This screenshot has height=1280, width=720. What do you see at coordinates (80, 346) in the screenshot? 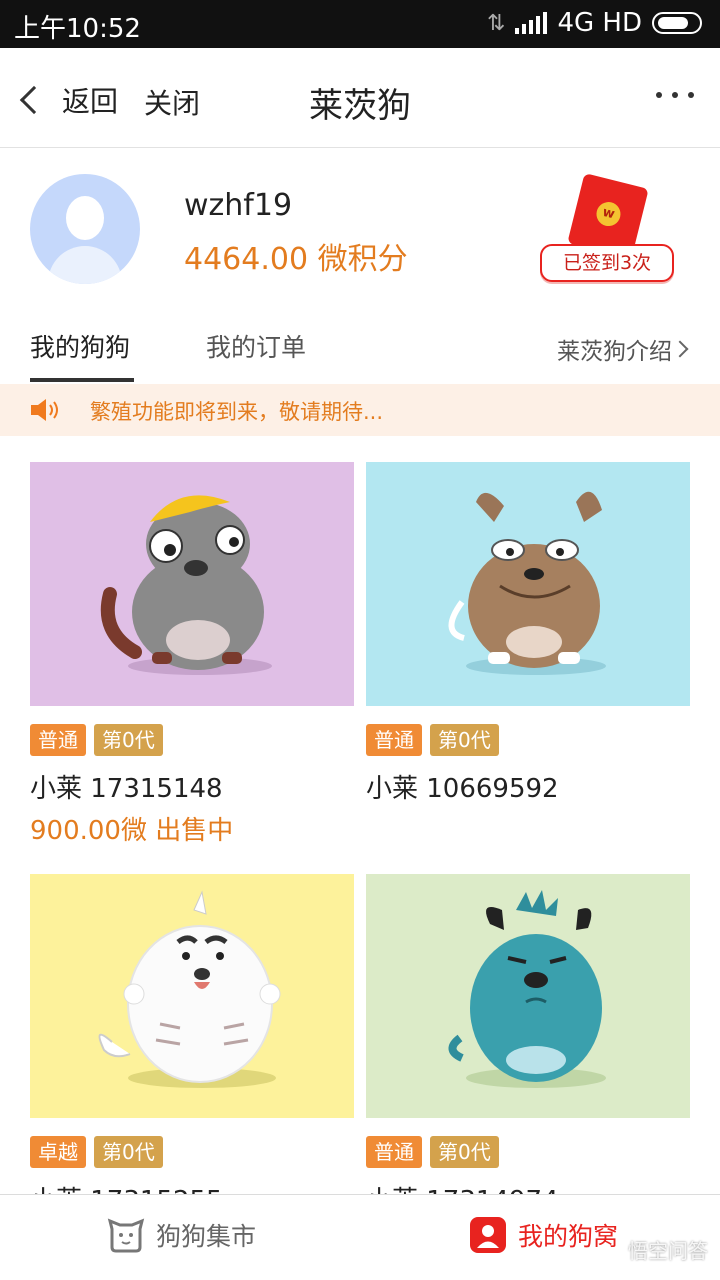
I see `tab-my-dogs: 我的狗狗` at bounding box center [80, 346].